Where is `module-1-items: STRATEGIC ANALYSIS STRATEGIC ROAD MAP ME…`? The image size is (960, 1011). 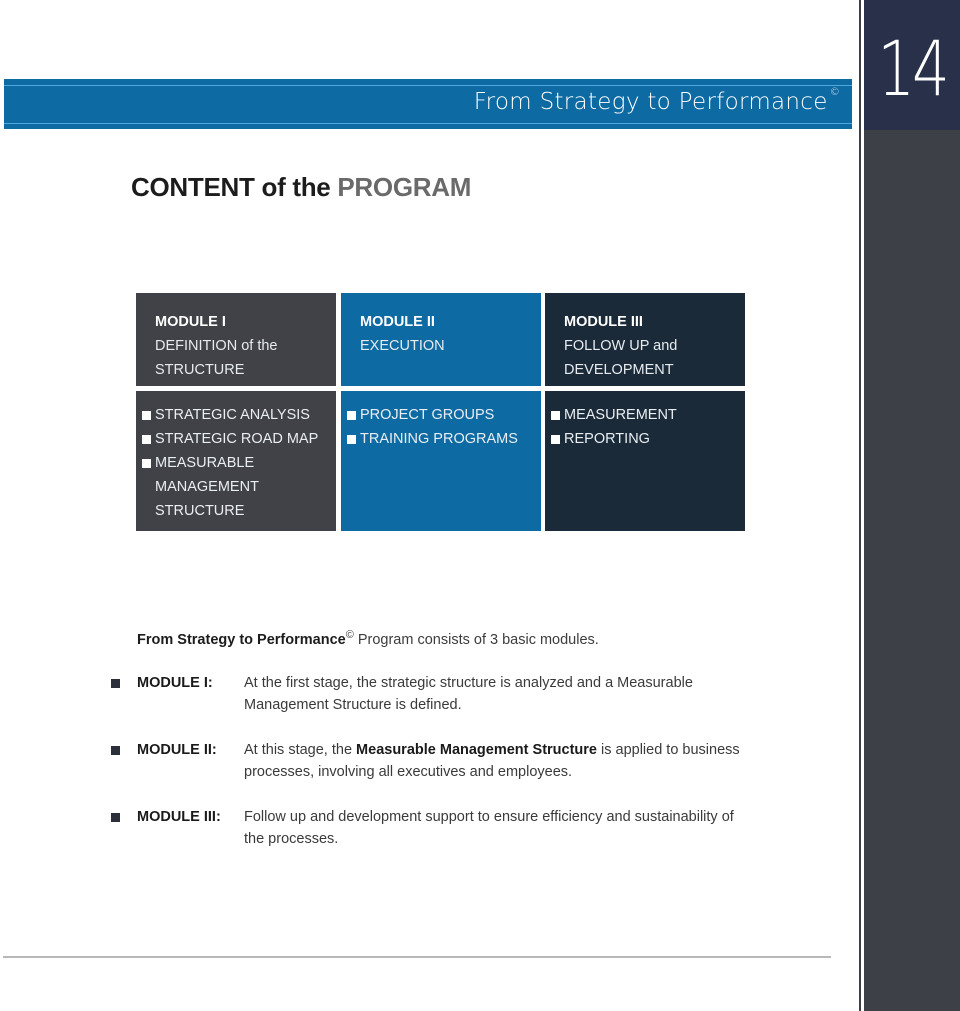
module-1-items: STRATEGIC ANALYSIS STRATEGIC ROAD MAP ME… is located at coordinates (236, 461).